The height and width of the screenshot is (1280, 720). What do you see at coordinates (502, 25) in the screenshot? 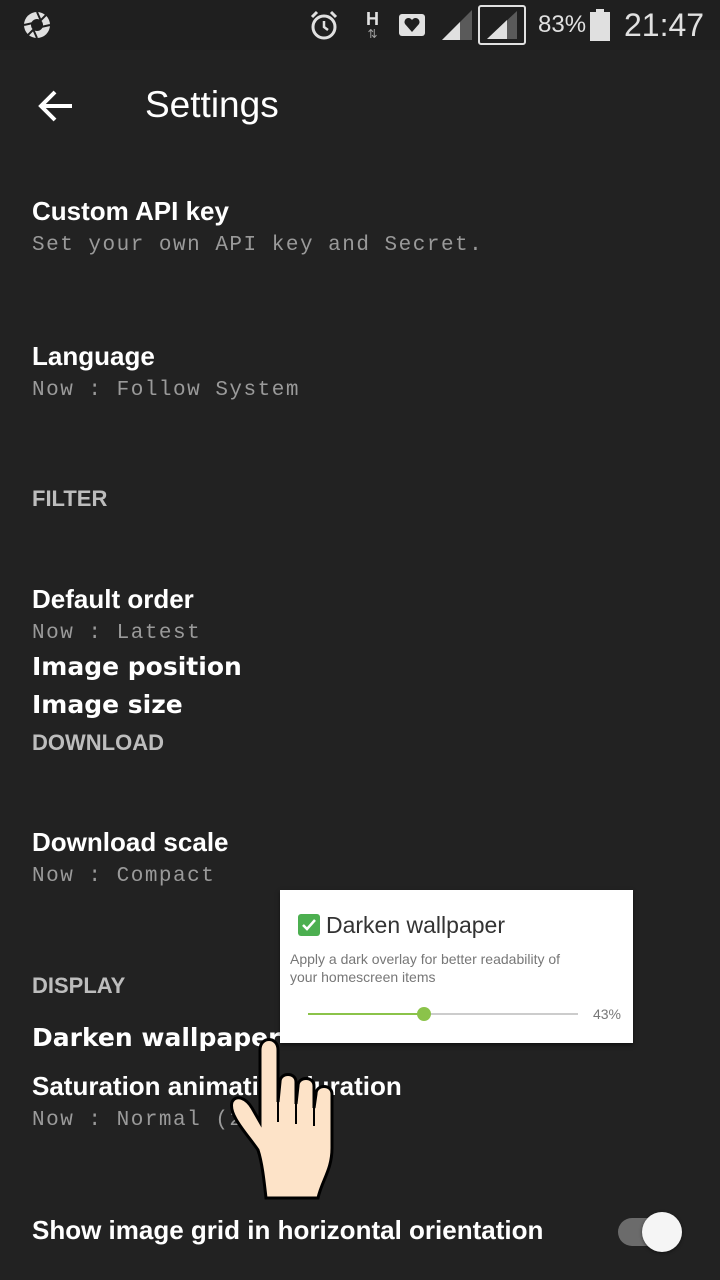
I see `signal-icon-outlined` at bounding box center [502, 25].